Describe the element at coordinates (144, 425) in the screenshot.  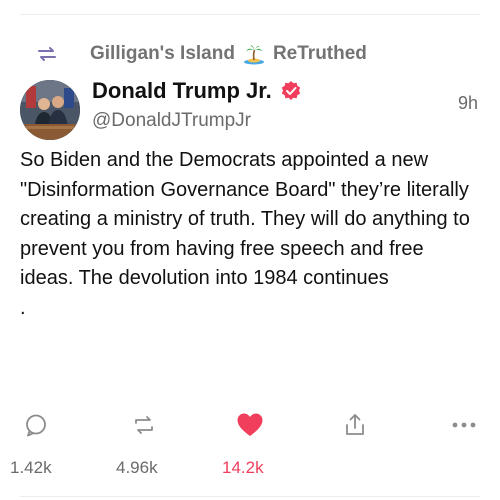
I see `retruth-action-icon` at that location.